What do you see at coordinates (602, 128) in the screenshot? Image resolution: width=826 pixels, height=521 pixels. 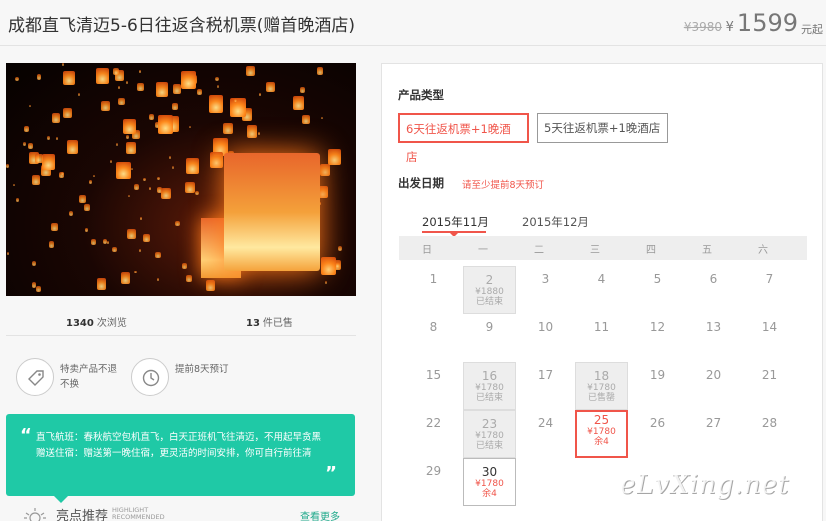 I see `product-option-5day: 5天往返机票+1晚酒店` at bounding box center [602, 128].